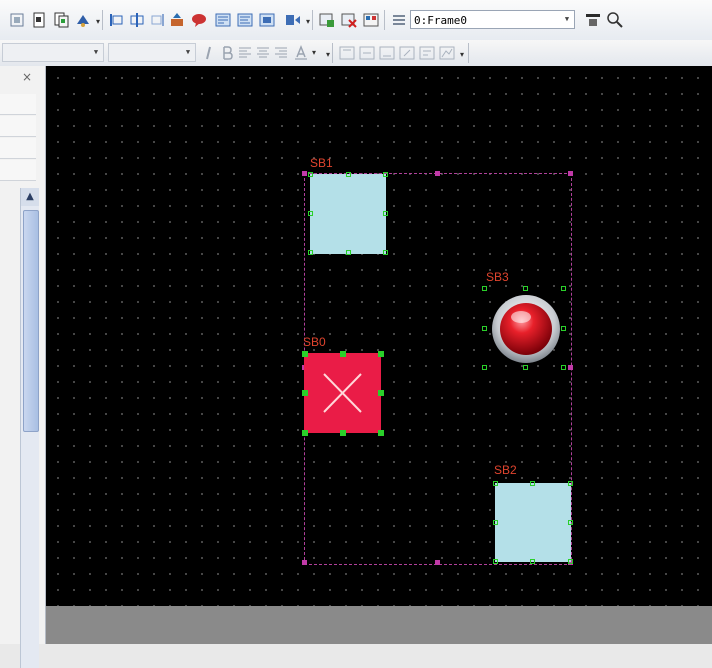  Describe the element at coordinates (39, 20) in the screenshot. I see `page-icon` at that location.